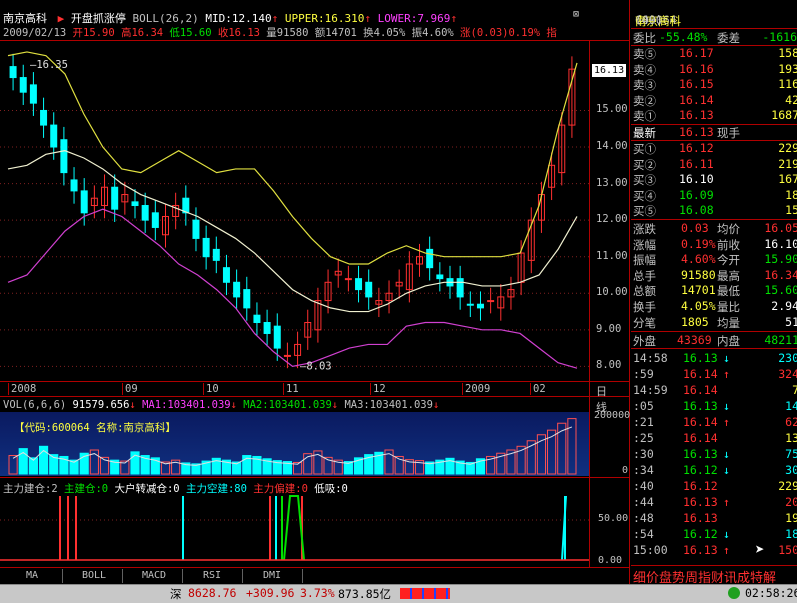 The image size is (797, 603). I want to click on info-more: 指, so click(551, 33).